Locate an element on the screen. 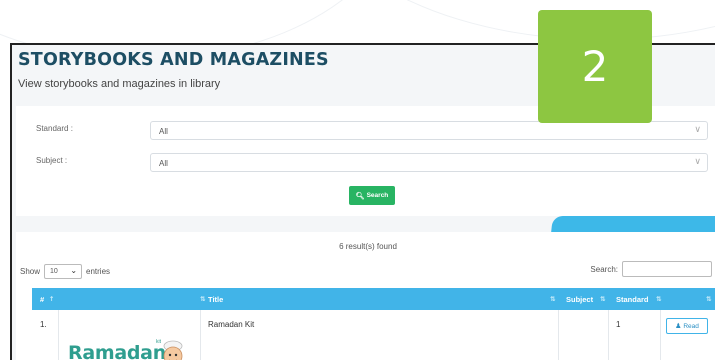  entries-select: 10 ⌄ is located at coordinates (63, 271).